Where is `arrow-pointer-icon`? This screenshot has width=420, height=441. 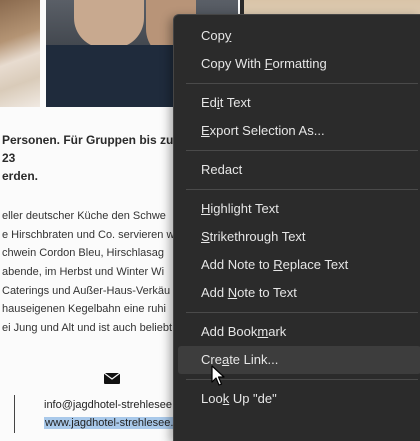
arrow-pointer-icon is located at coordinates (218, 375).